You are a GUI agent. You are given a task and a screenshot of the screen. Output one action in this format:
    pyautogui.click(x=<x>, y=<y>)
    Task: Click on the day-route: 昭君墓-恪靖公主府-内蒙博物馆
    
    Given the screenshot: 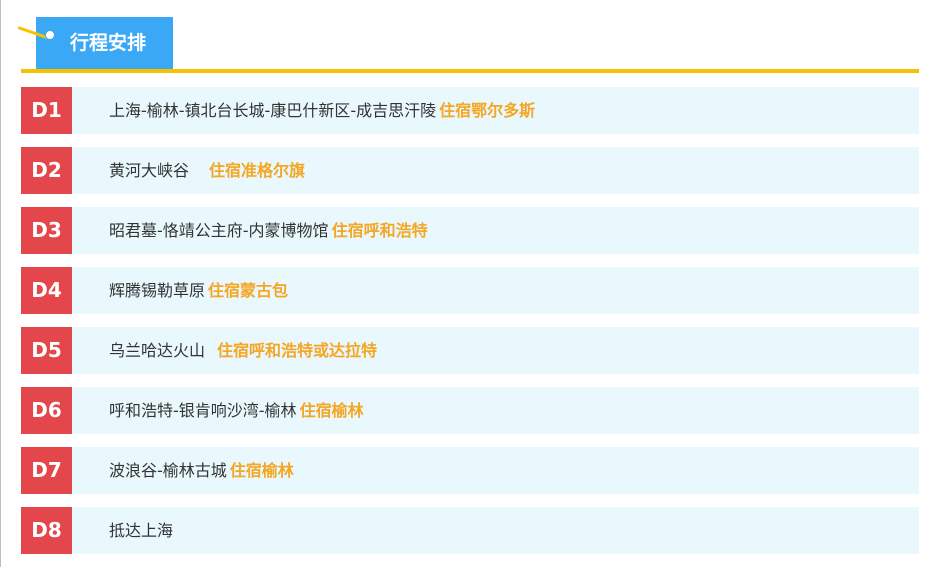 What is the action you would take?
    pyautogui.click(x=219, y=230)
    